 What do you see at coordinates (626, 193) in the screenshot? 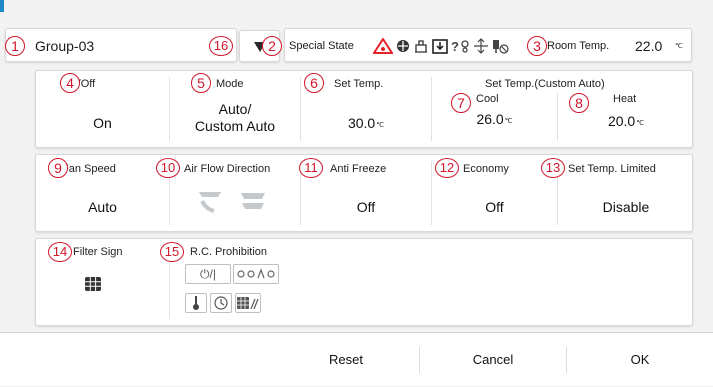
I see `set-temp-limited-cell: Set Temp. Limited Disable` at bounding box center [626, 193].